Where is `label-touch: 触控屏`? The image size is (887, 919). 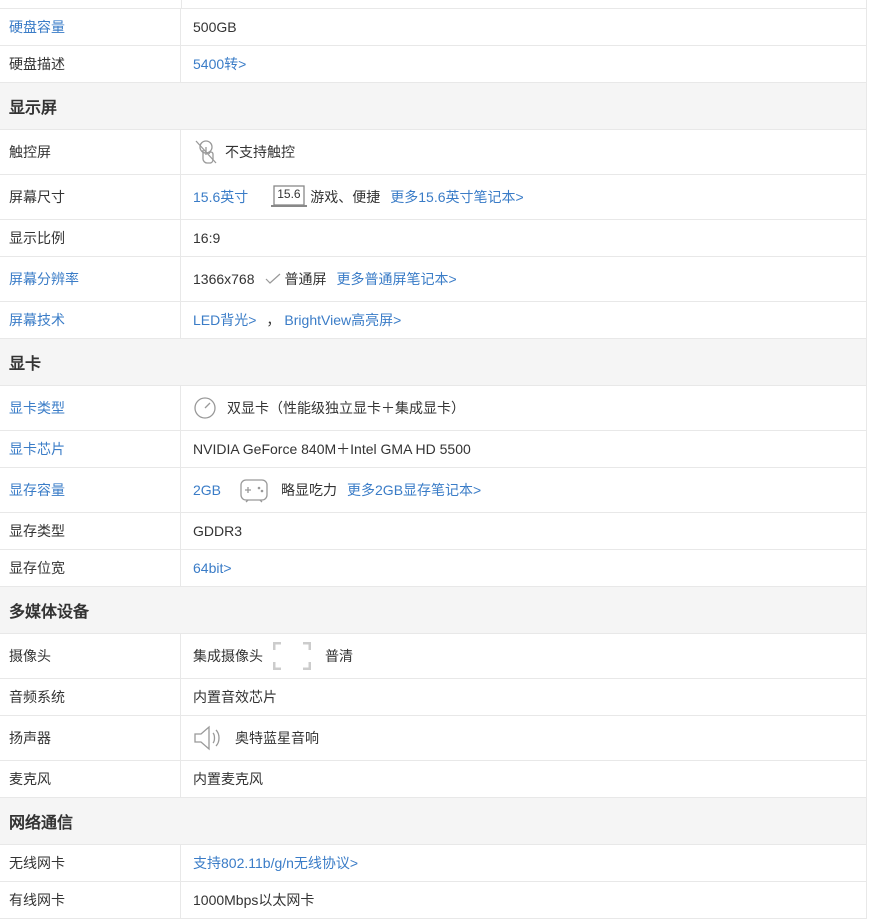 label-touch: 触控屏 is located at coordinates (90, 152).